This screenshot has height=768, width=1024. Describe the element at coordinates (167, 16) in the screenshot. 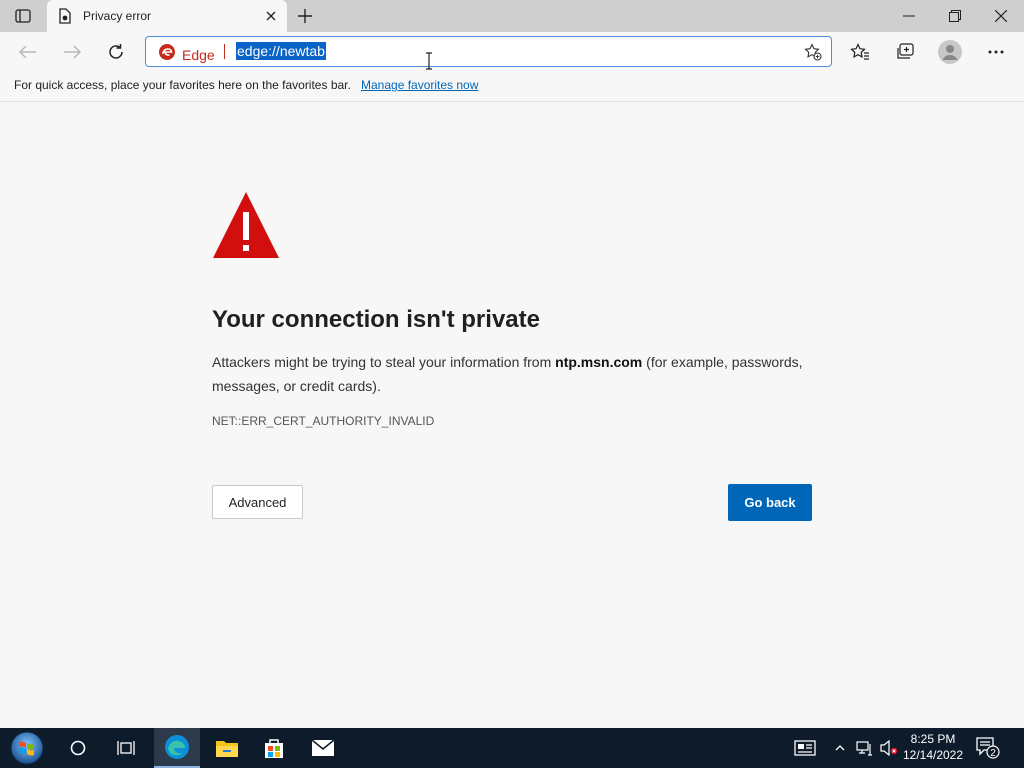

I see `browser-tab: Privacy error` at that location.